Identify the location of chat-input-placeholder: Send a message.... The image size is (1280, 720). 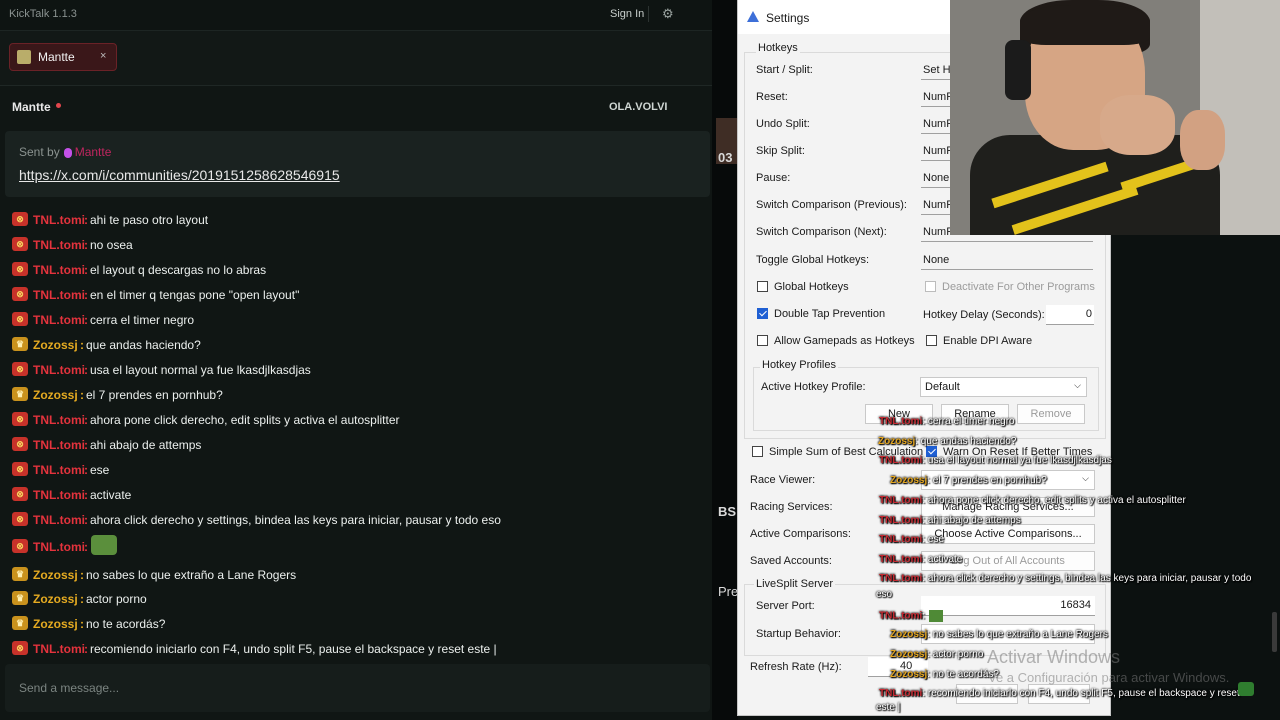
(69, 688).